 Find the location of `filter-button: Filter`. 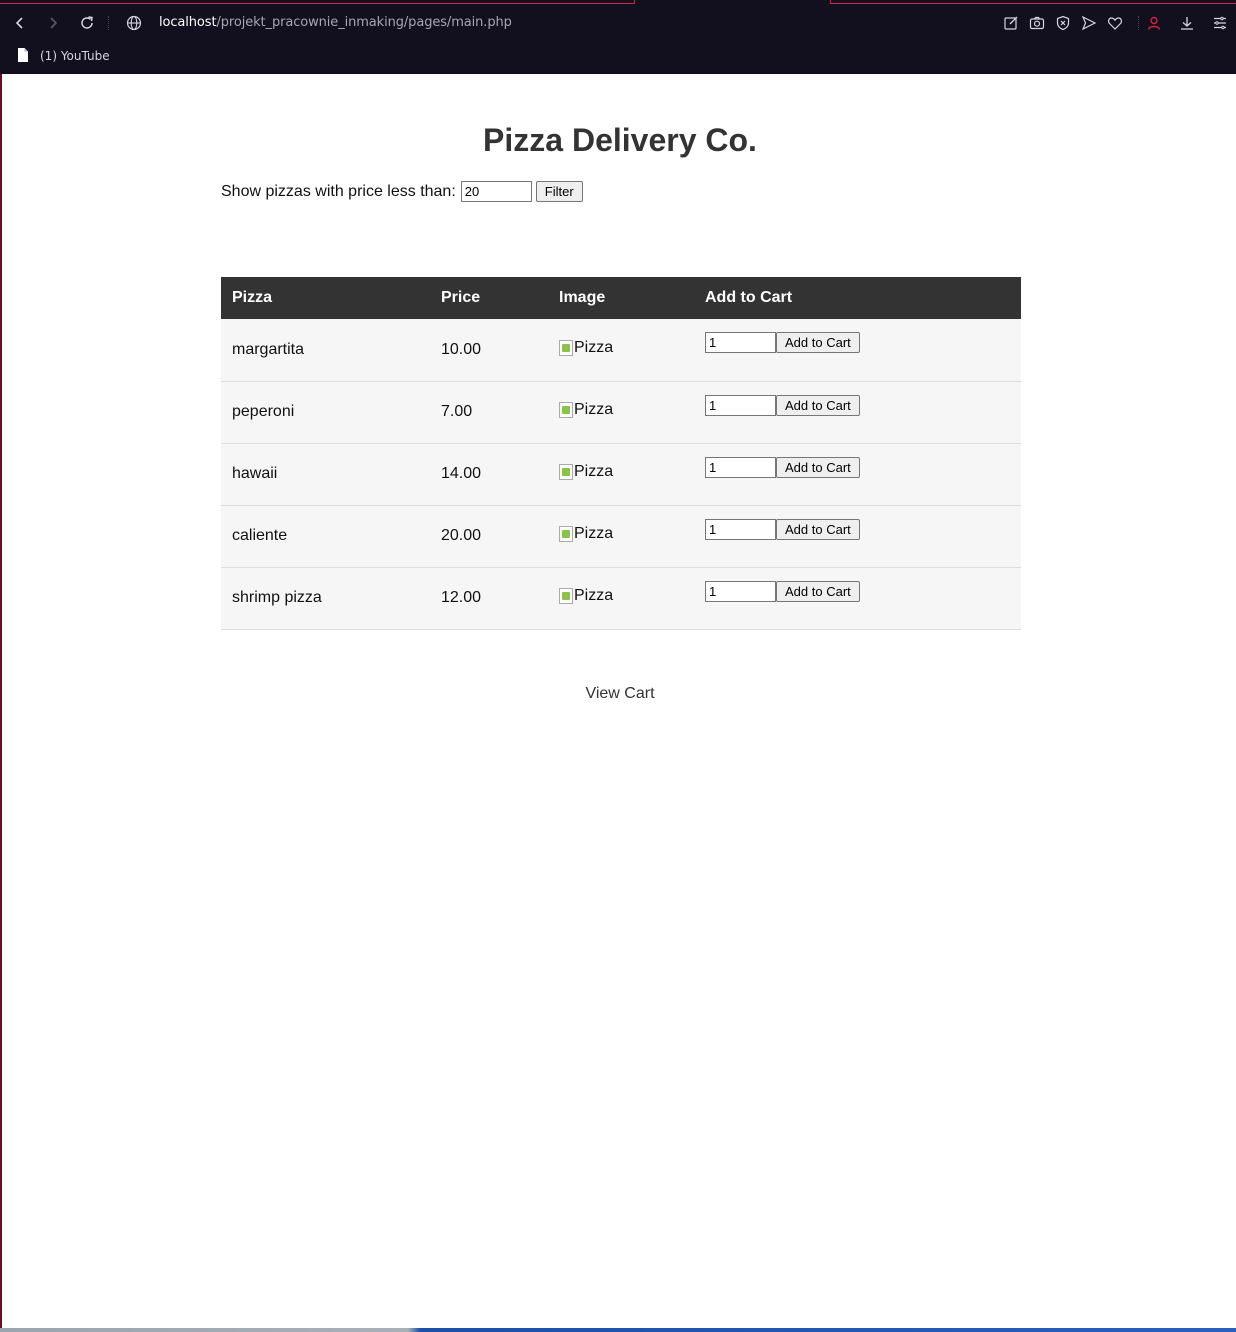

filter-button: Filter is located at coordinates (559, 191).